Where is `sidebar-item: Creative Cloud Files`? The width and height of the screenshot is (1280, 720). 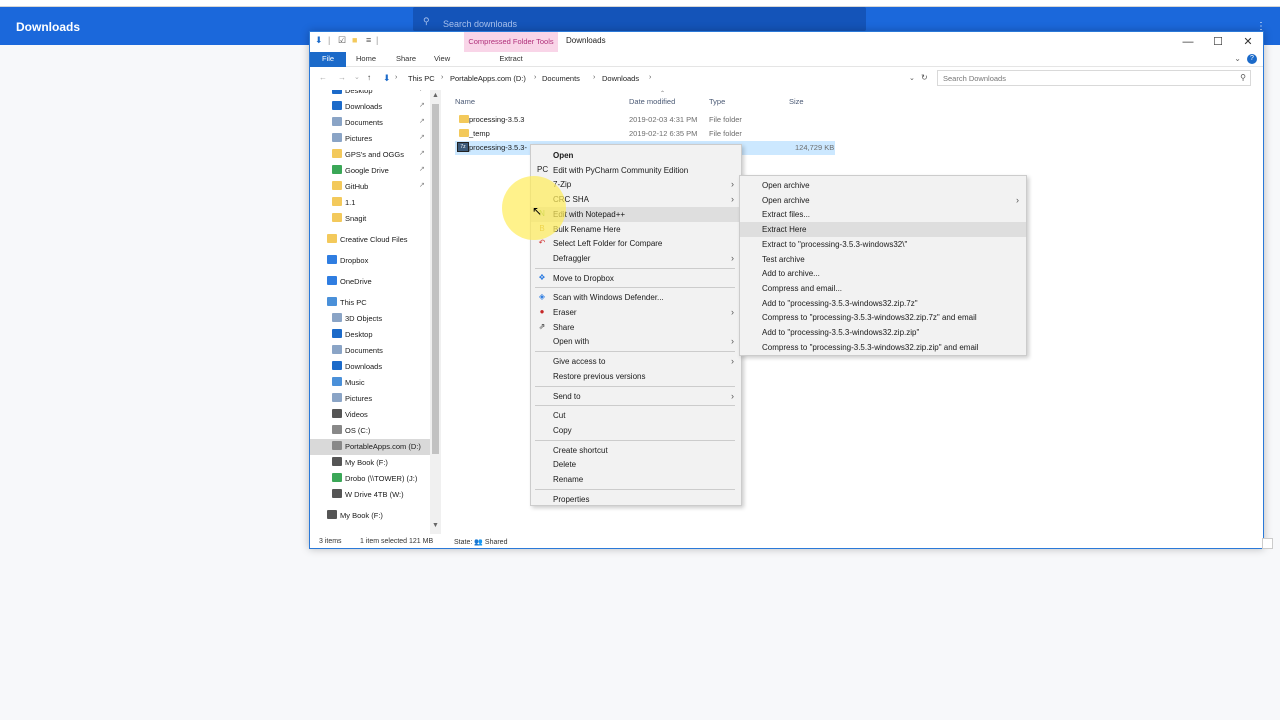
sidebar-item: Creative Cloud Files is located at coordinates (370, 240).